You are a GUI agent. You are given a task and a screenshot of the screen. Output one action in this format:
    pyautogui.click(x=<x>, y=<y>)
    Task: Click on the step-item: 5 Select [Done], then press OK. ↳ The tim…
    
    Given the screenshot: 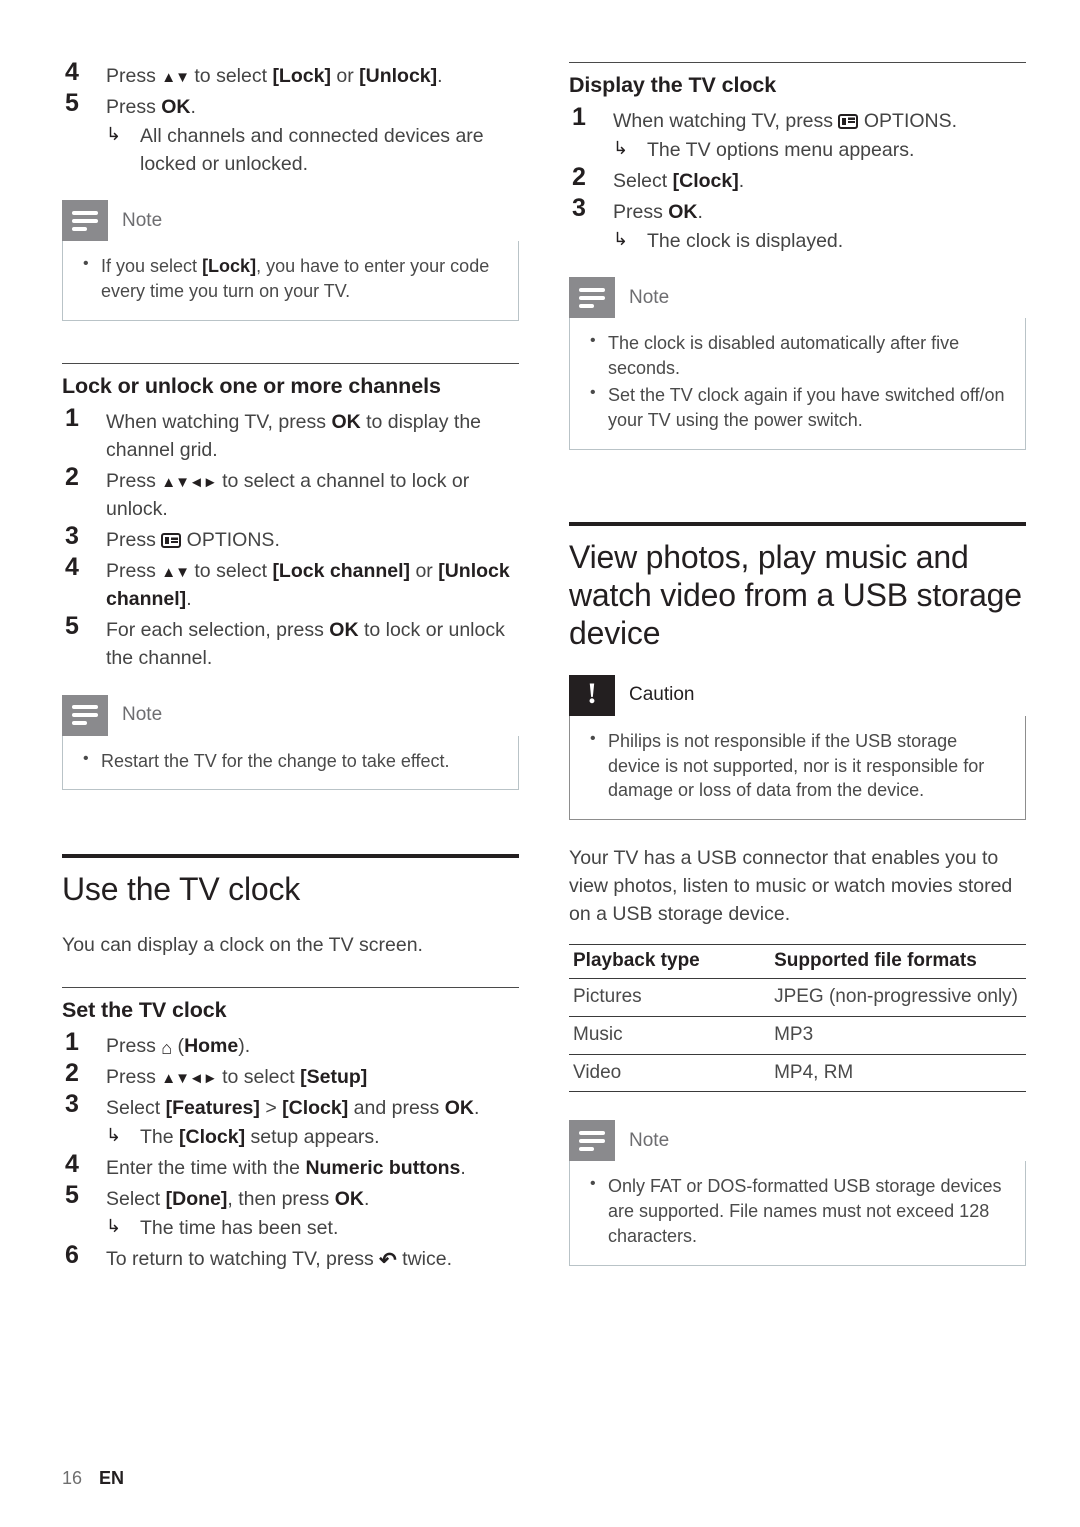 What is the action you would take?
    pyautogui.click(x=290, y=1211)
    